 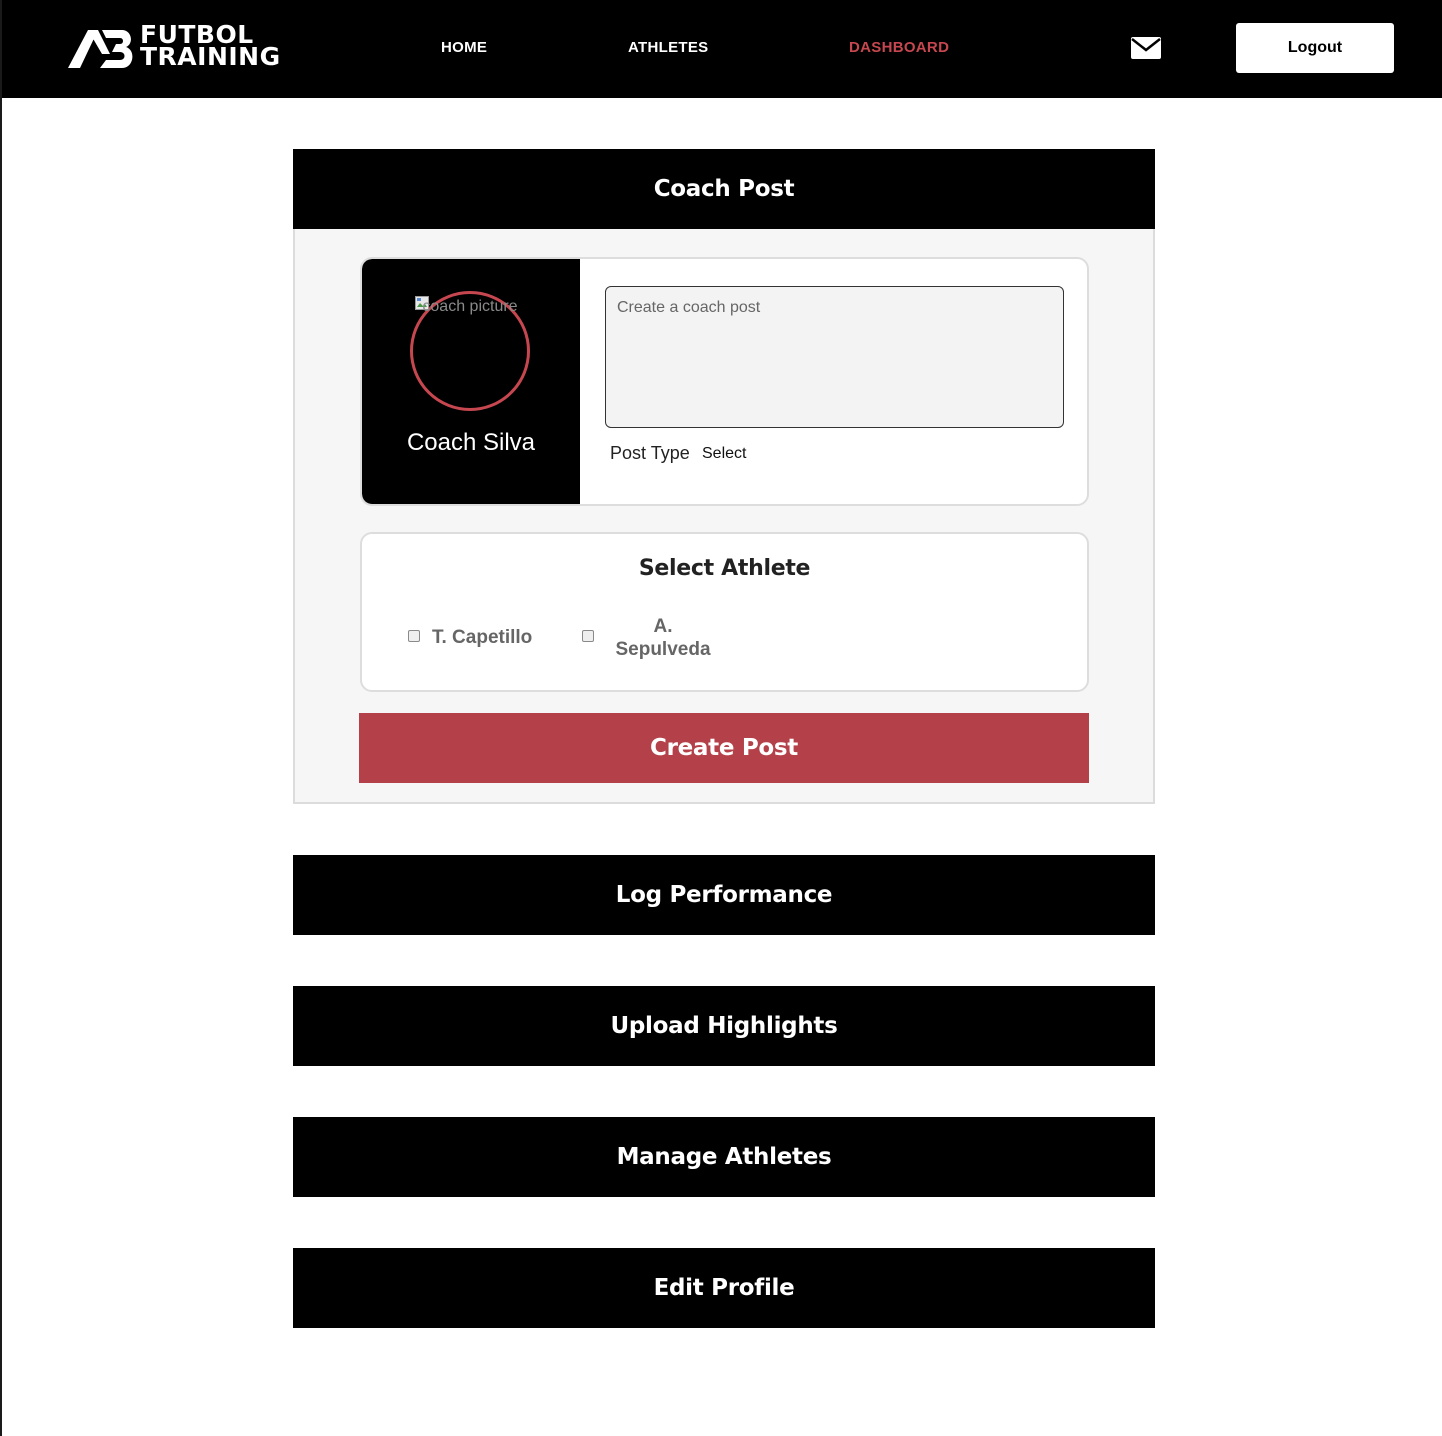 I want to click on upload-highlights-header: Upload Highlights, so click(x=724, y=1026).